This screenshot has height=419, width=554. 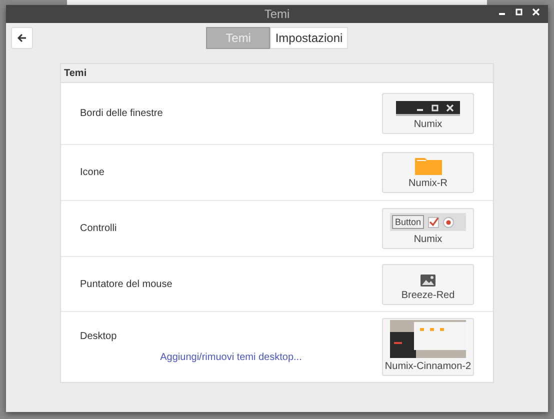 What do you see at coordinates (93, 172) in the screenshot?
I see `row-label: Icone` at bounding box center [93, 172].